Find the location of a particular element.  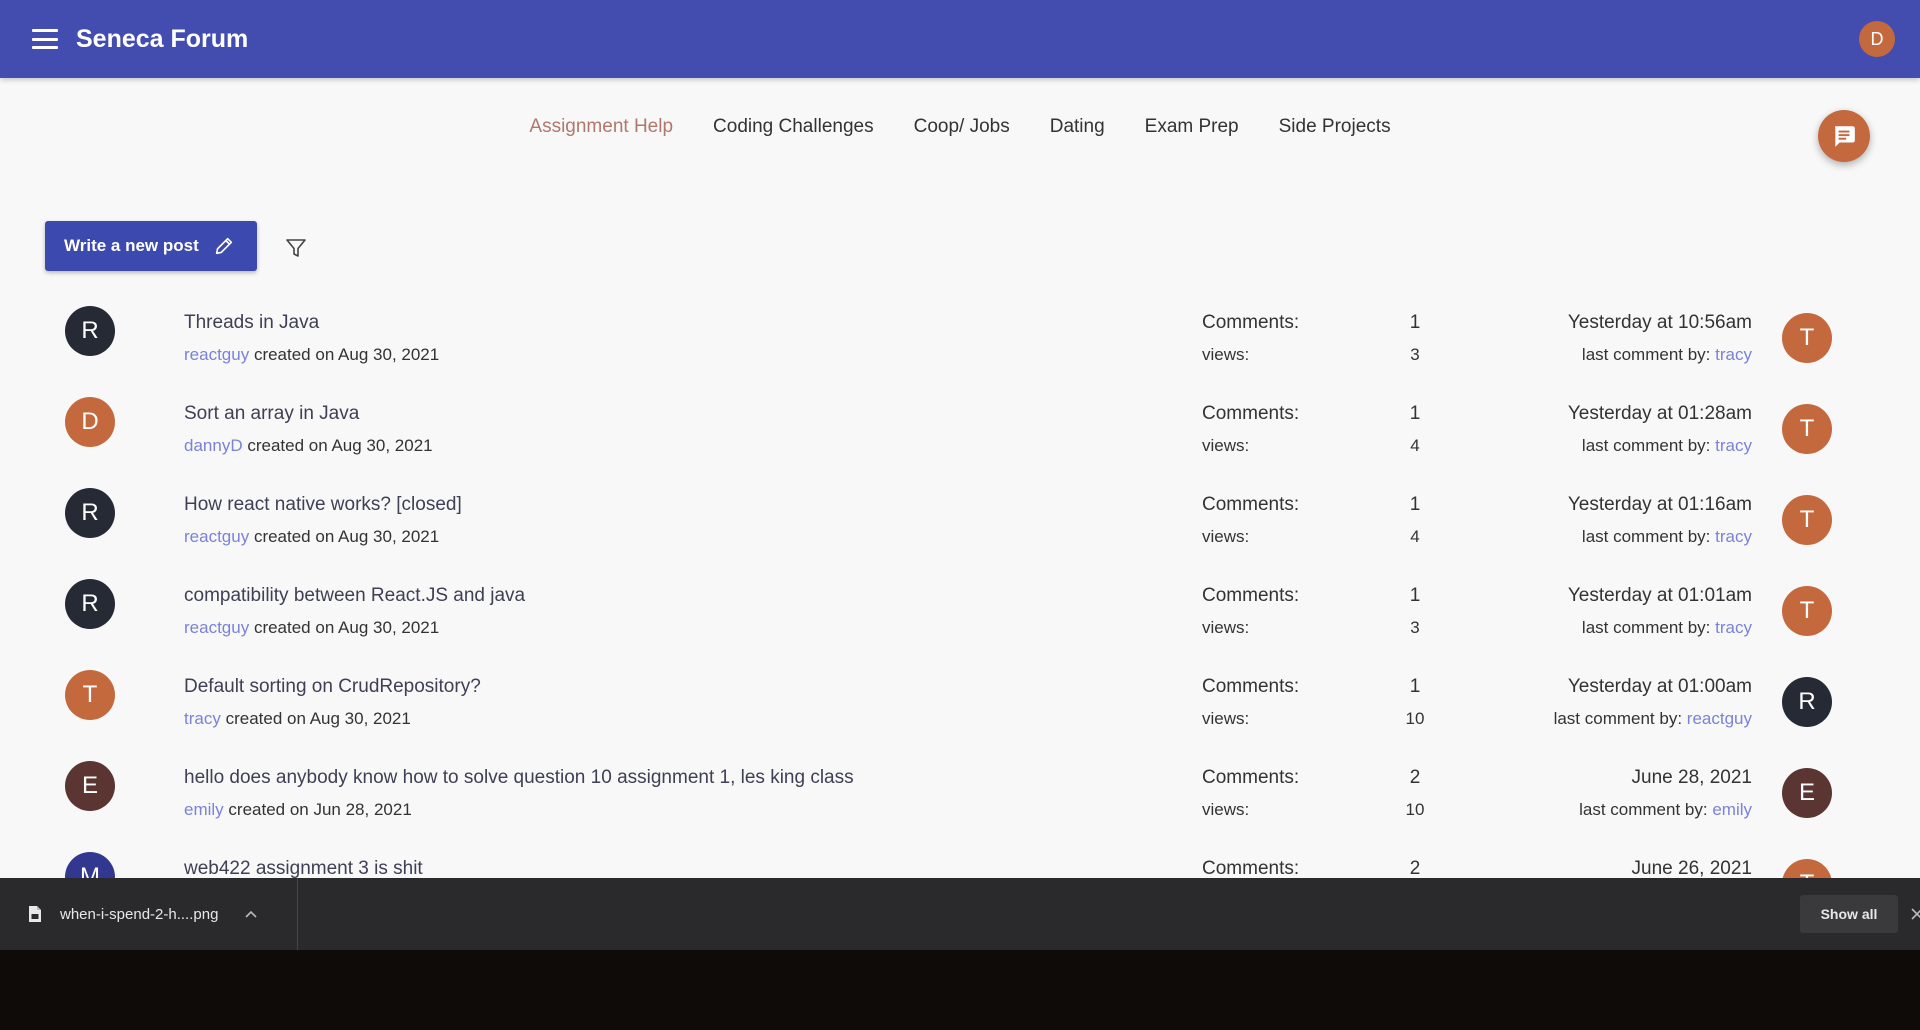

post-meta: dannyD created on Aug 30, 2021 is located at coordinates (308, 446).